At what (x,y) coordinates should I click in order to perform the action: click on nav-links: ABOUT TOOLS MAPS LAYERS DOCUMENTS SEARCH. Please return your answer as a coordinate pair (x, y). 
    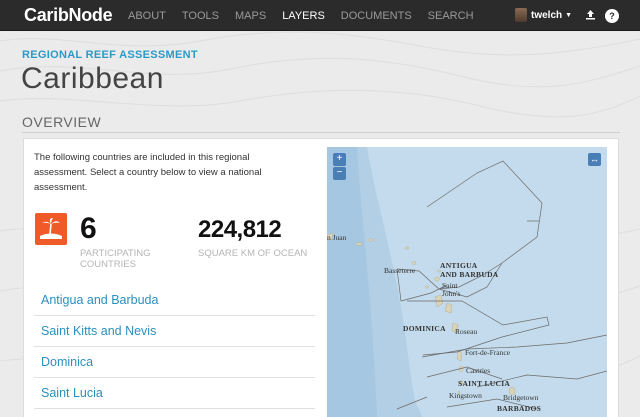
    Looking at the image, I should click on (309, 16).